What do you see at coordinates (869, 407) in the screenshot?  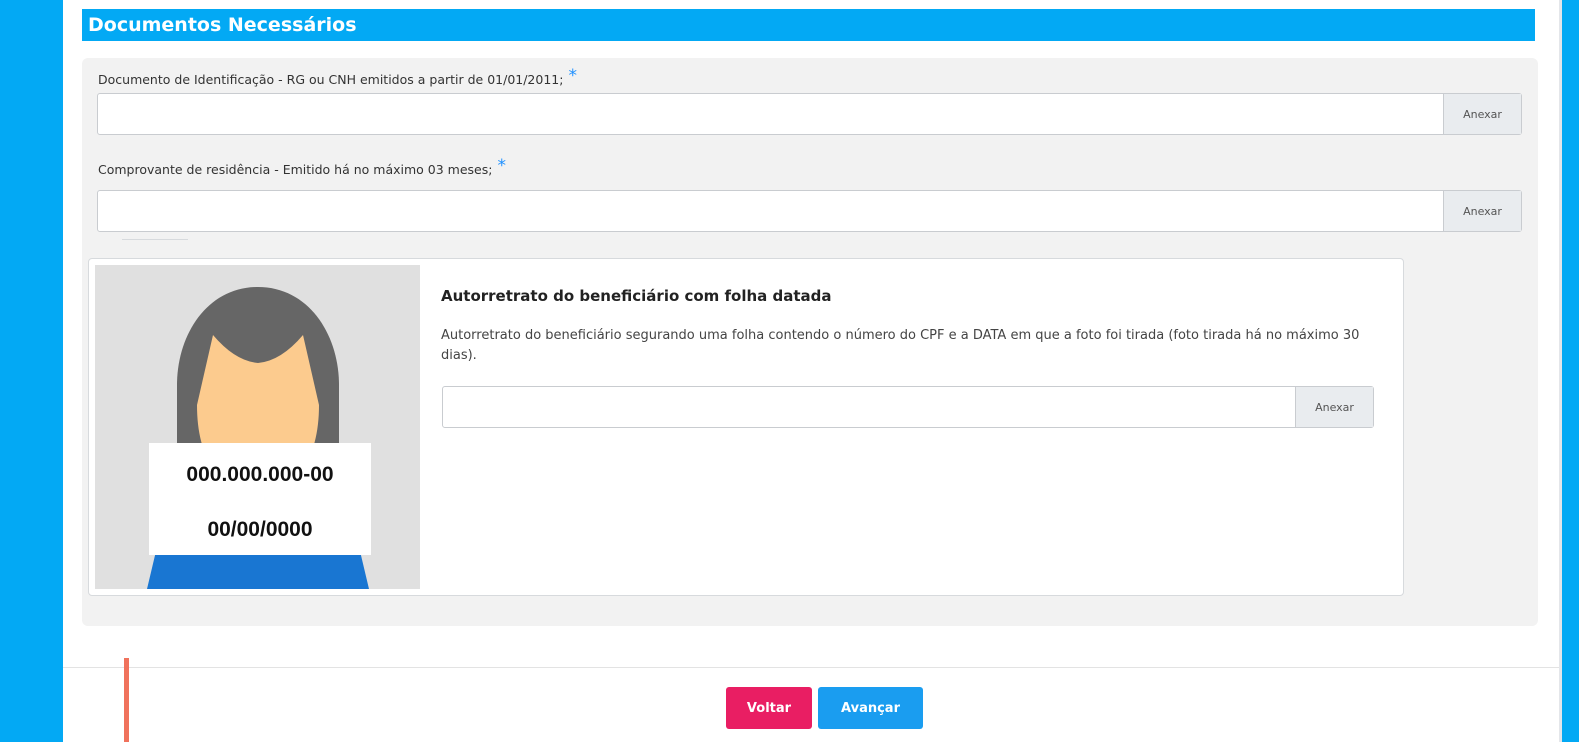 I see `selfie-file-input` at bounding box center [869, 407].